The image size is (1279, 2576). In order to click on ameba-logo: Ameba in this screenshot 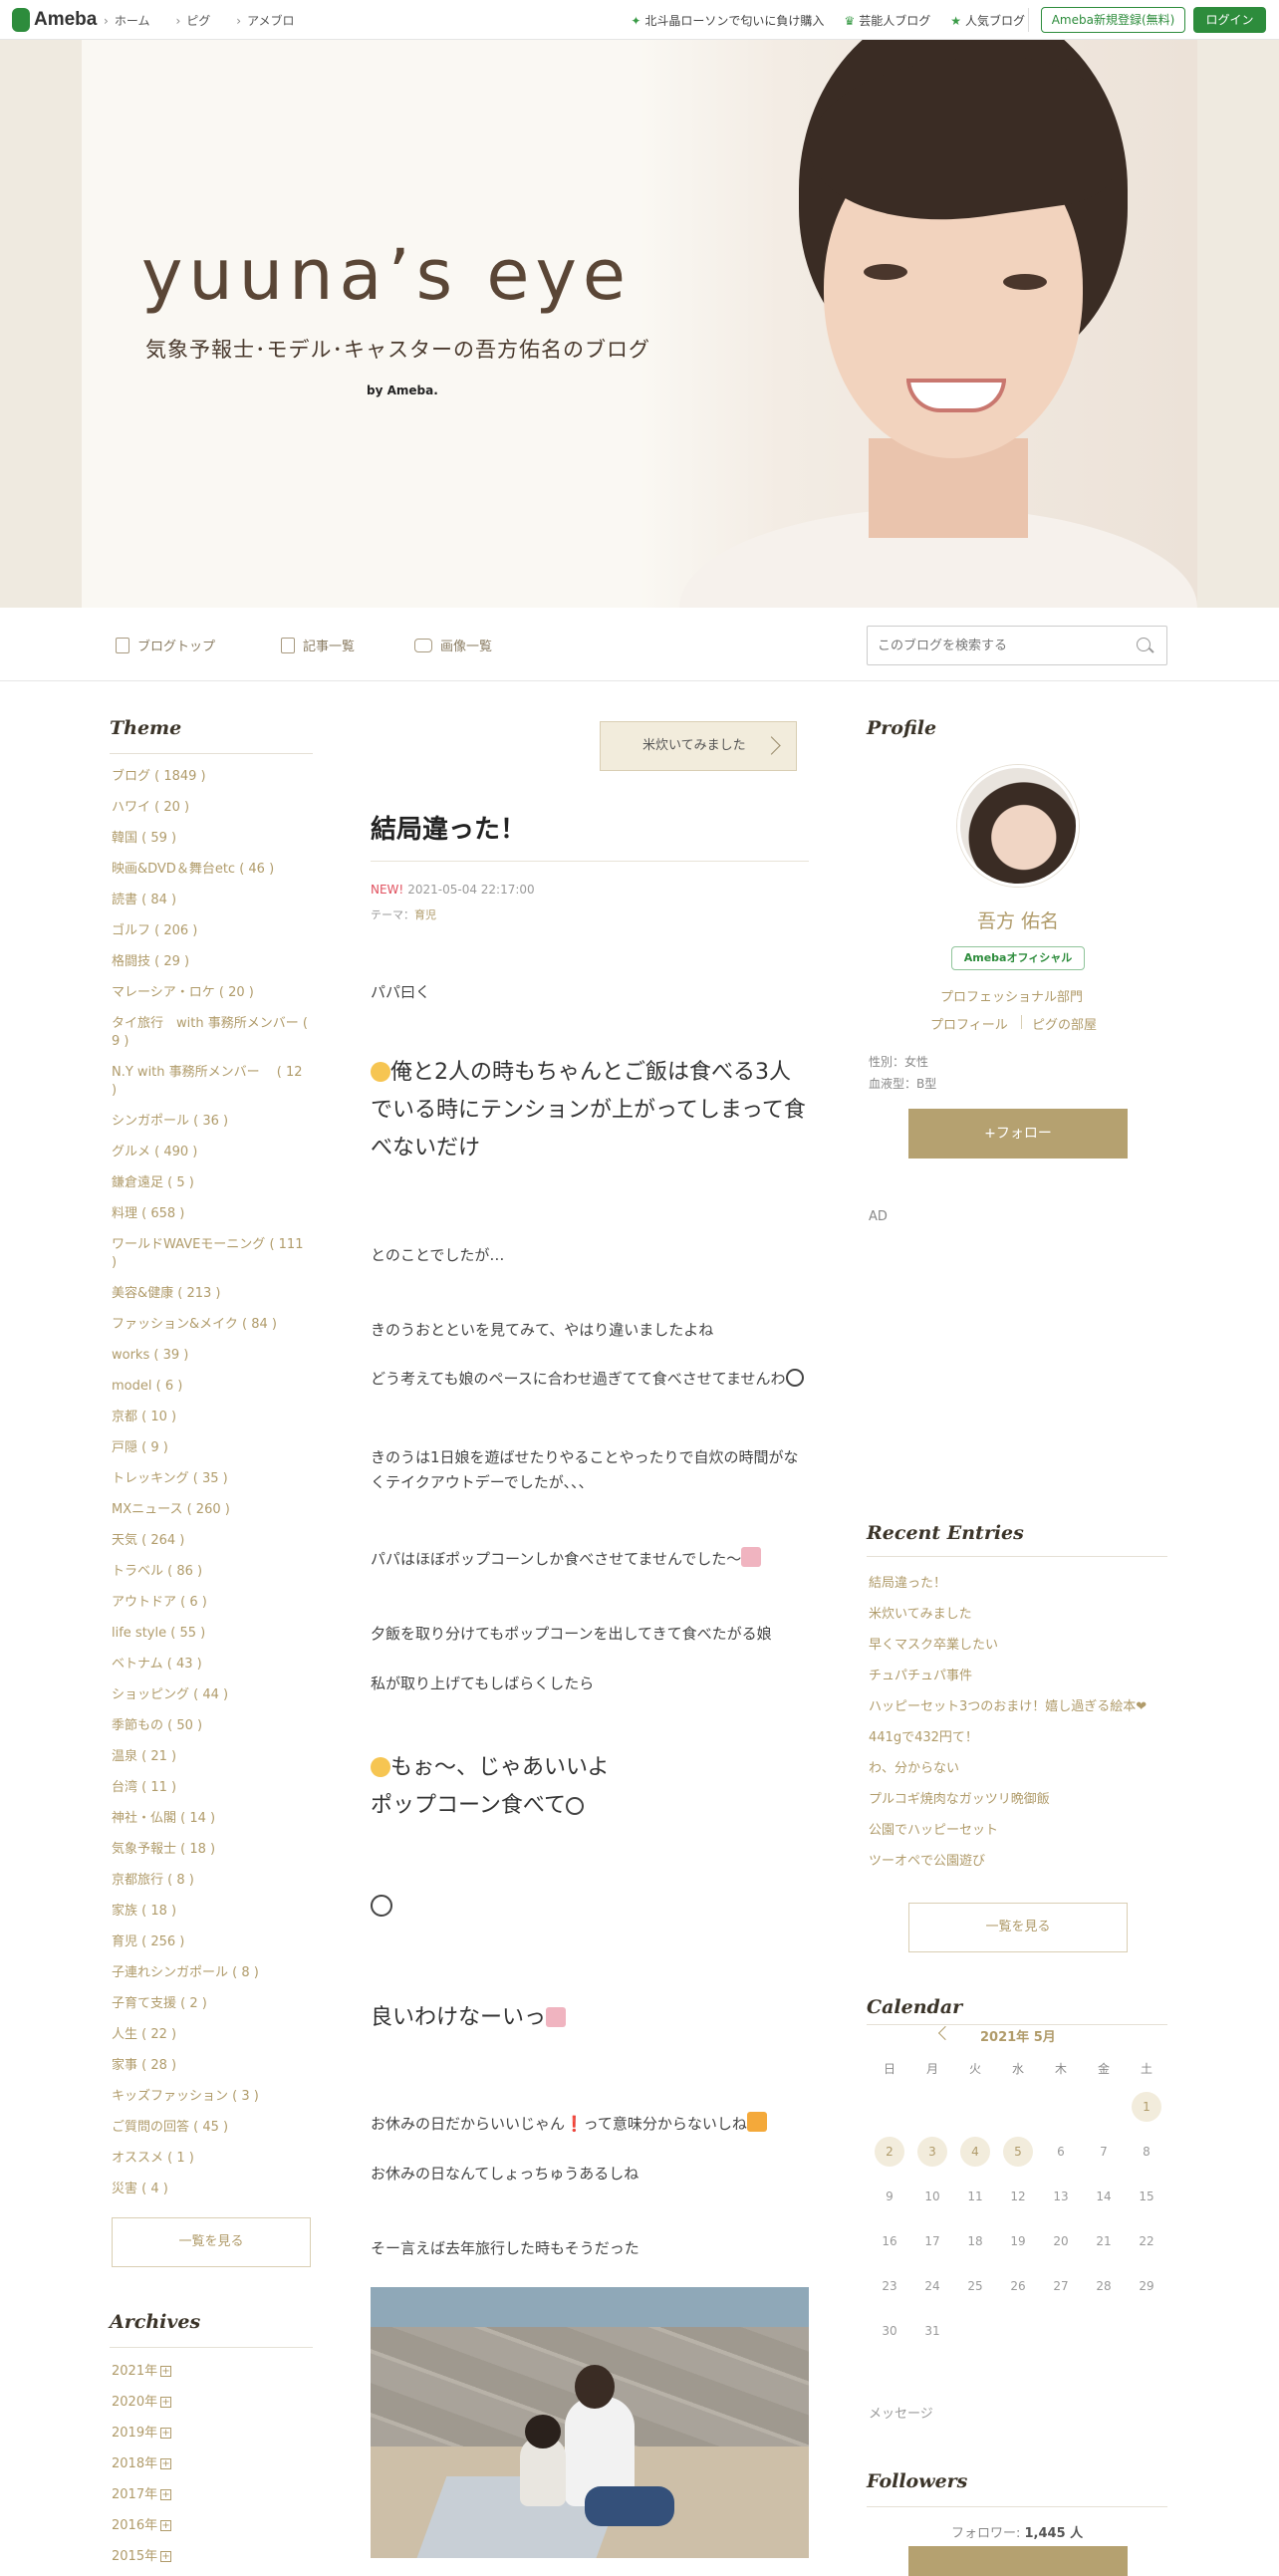, I will do `click(55, 20)`.